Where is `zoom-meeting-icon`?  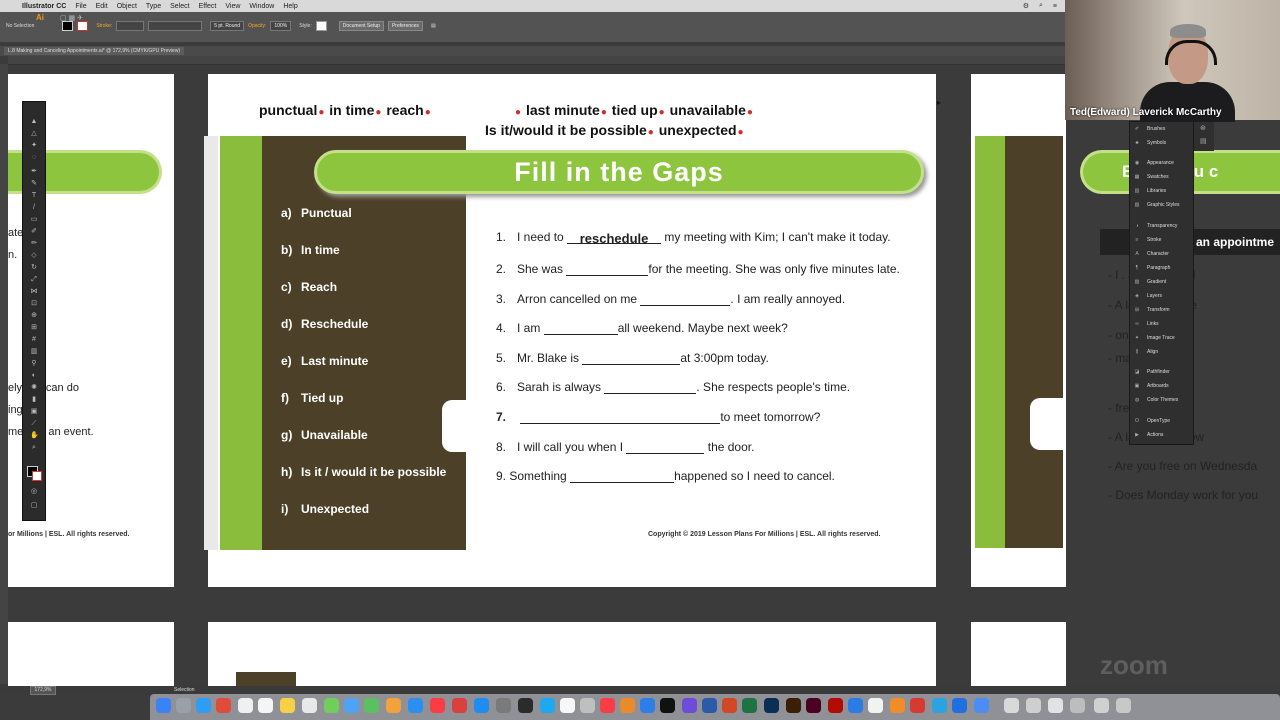 zoom-meeting-icon is located at coordinates (959, 705).